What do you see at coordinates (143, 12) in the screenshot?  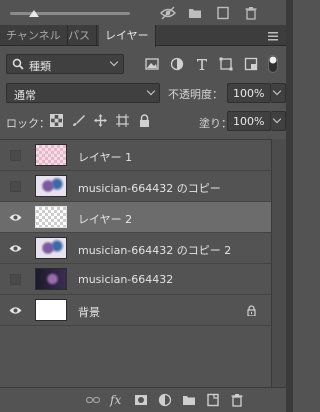 I see `top-strip` at bounding box center [143, 12].